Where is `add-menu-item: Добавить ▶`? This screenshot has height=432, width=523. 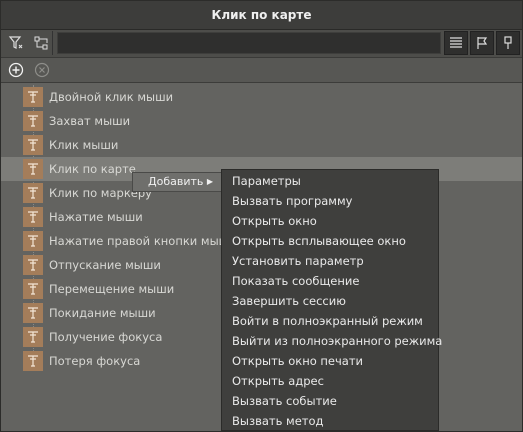 add-menu-item: Добавить ▶ is located at coordinates (177, 182).